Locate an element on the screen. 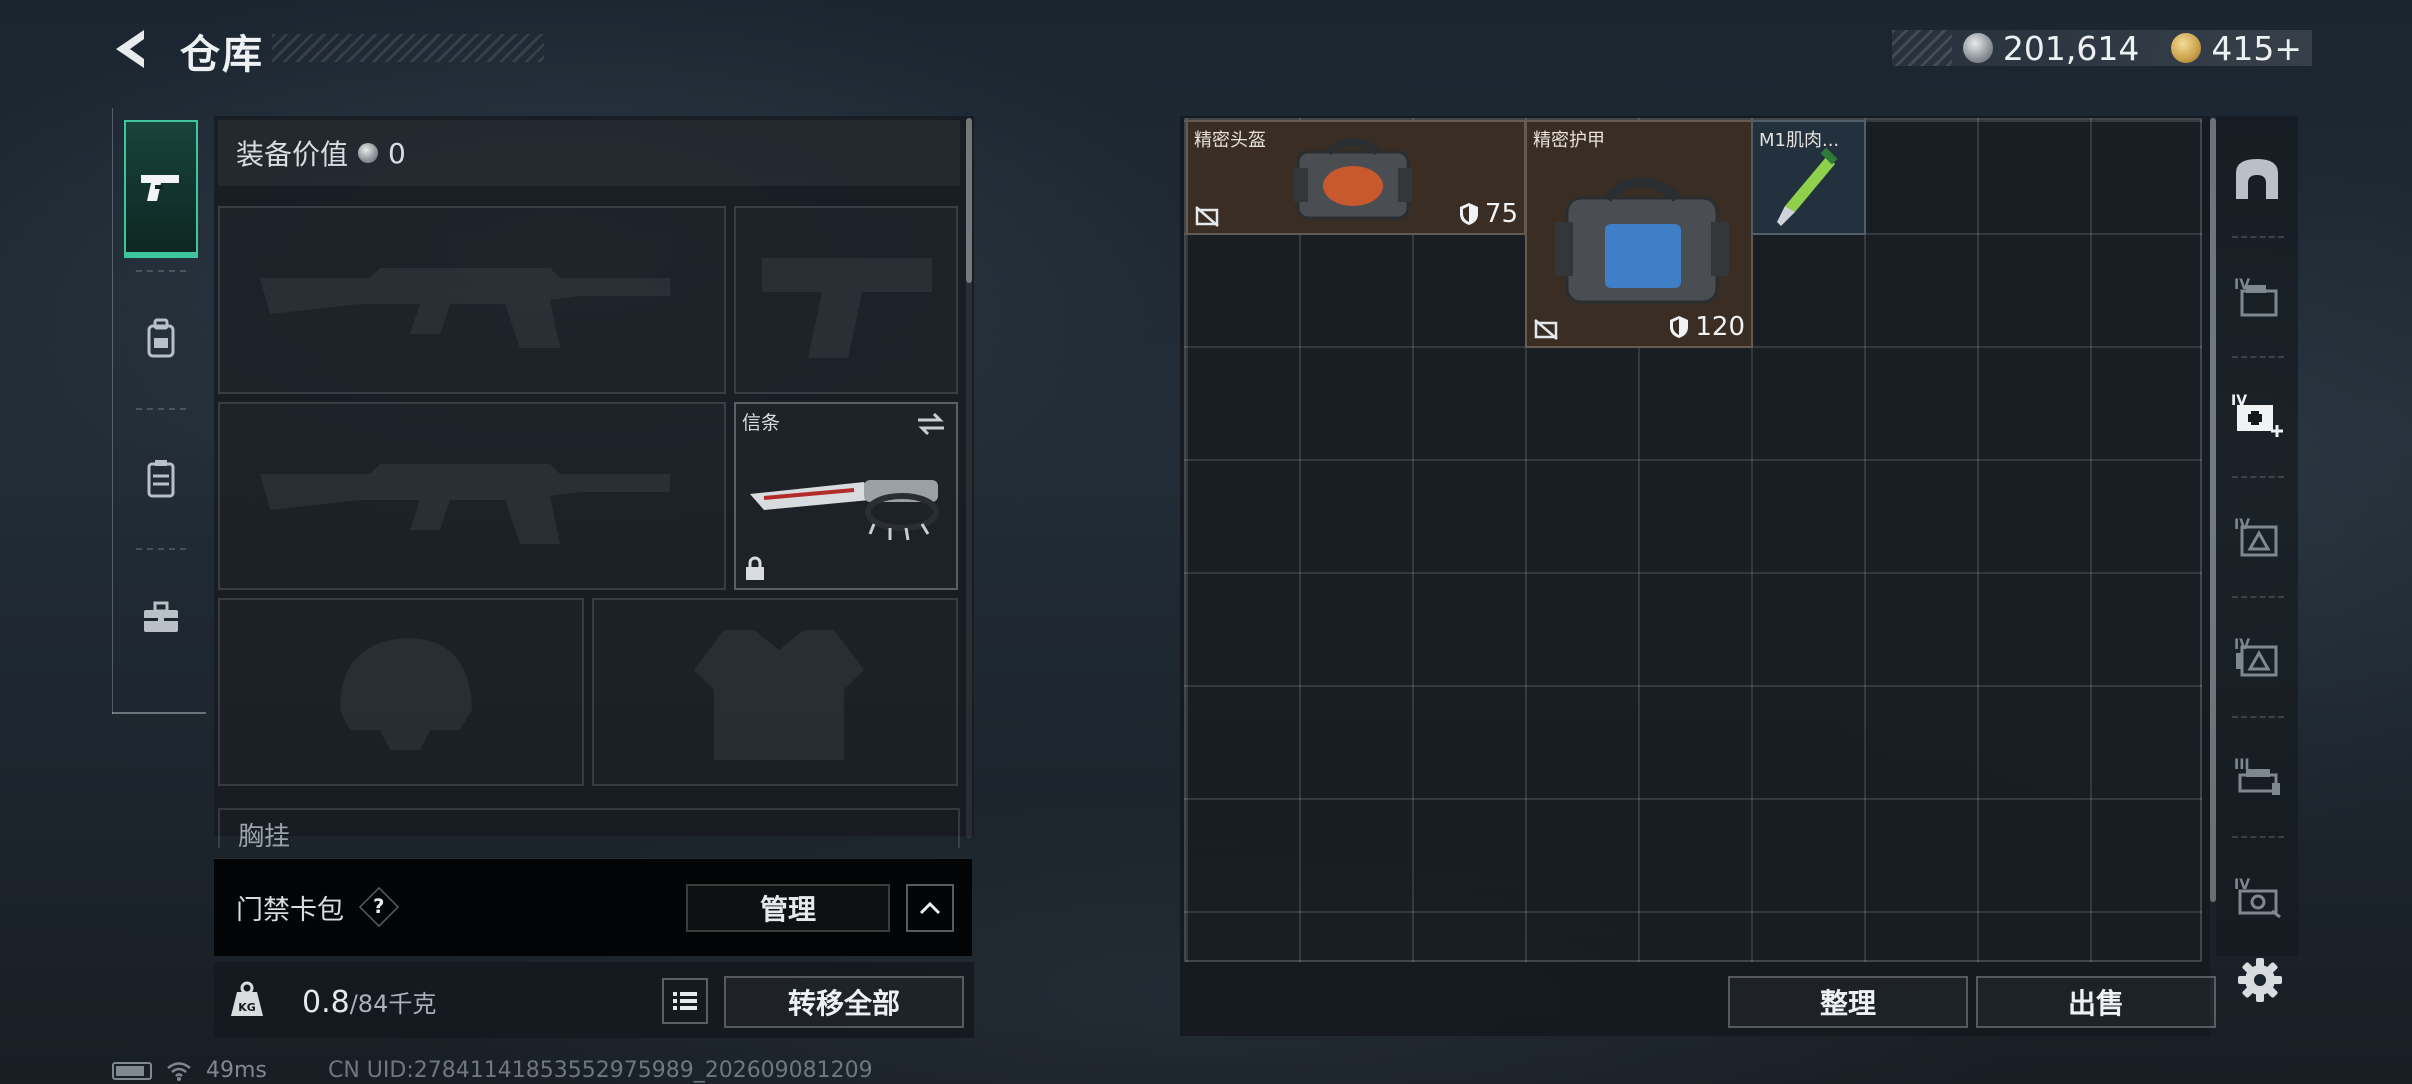 This screenshot has height=1084, width=2412. stash-item-helmet-case: 精密头盔 75 is located at coordinates (1356, 177).